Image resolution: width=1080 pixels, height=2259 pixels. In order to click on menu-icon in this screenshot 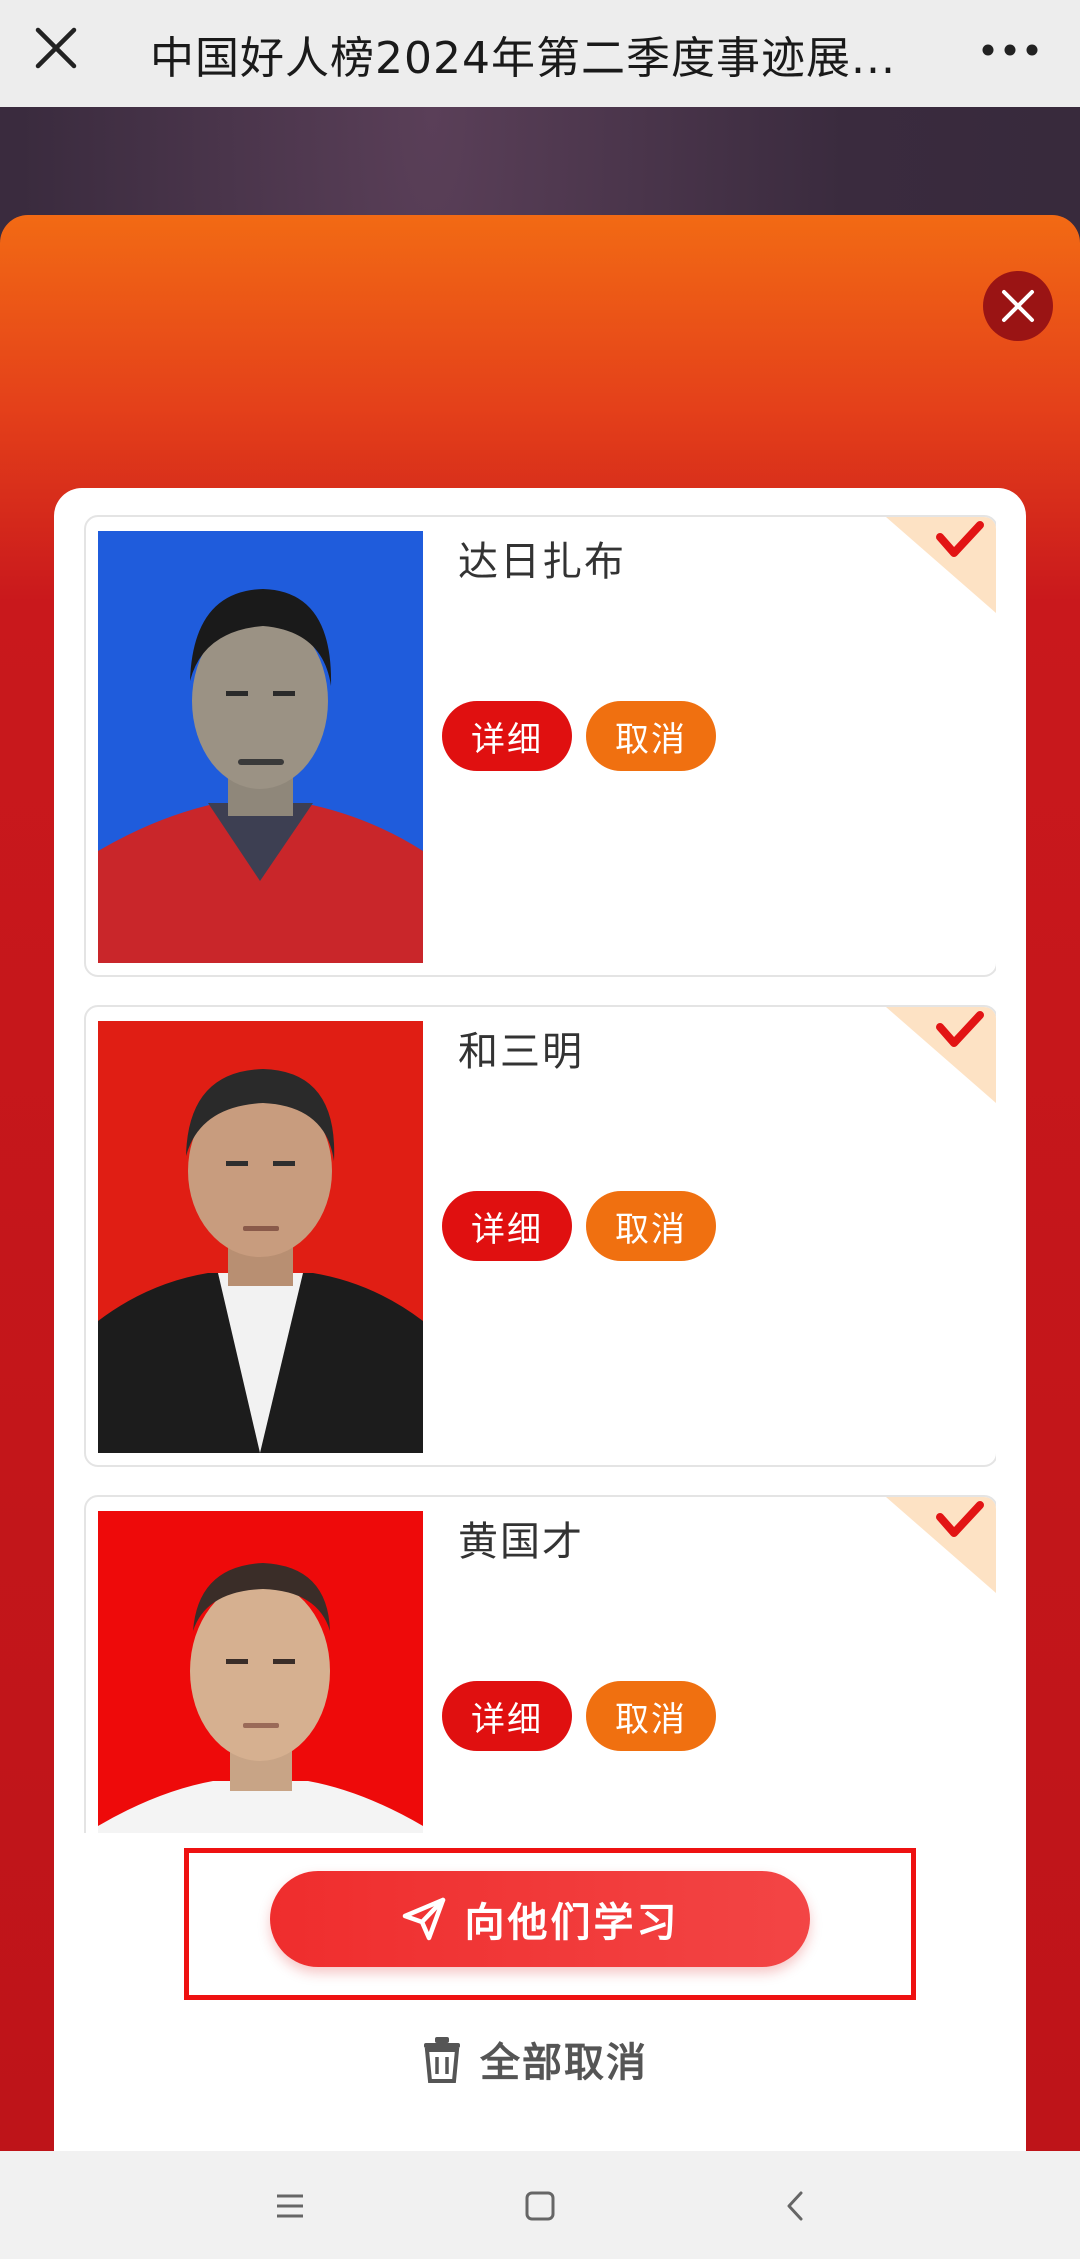, I will do `click(290, 2206)`.